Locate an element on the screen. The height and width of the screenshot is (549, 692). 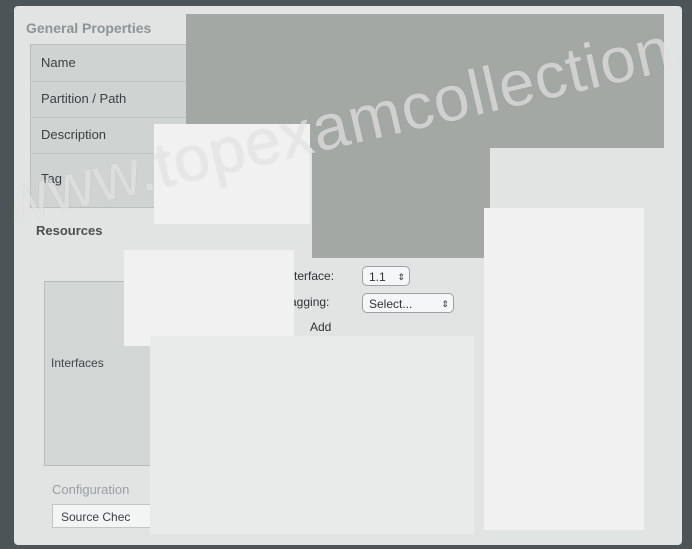
property-label-partition: Partition / Path is located at coordinates (84, 98).